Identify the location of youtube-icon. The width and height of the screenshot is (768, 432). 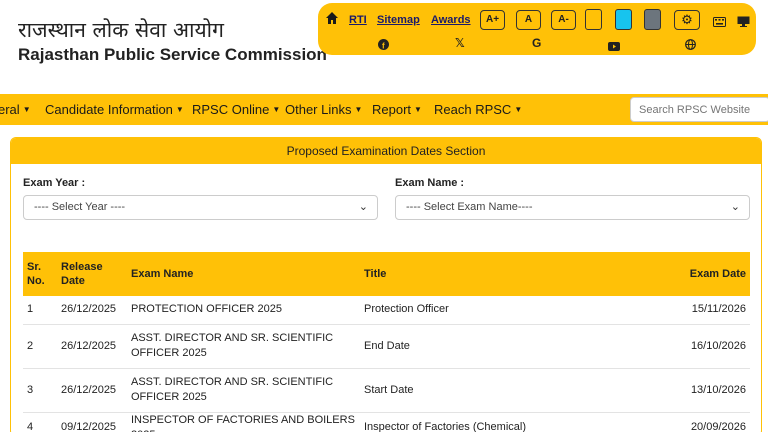
(614, 47).